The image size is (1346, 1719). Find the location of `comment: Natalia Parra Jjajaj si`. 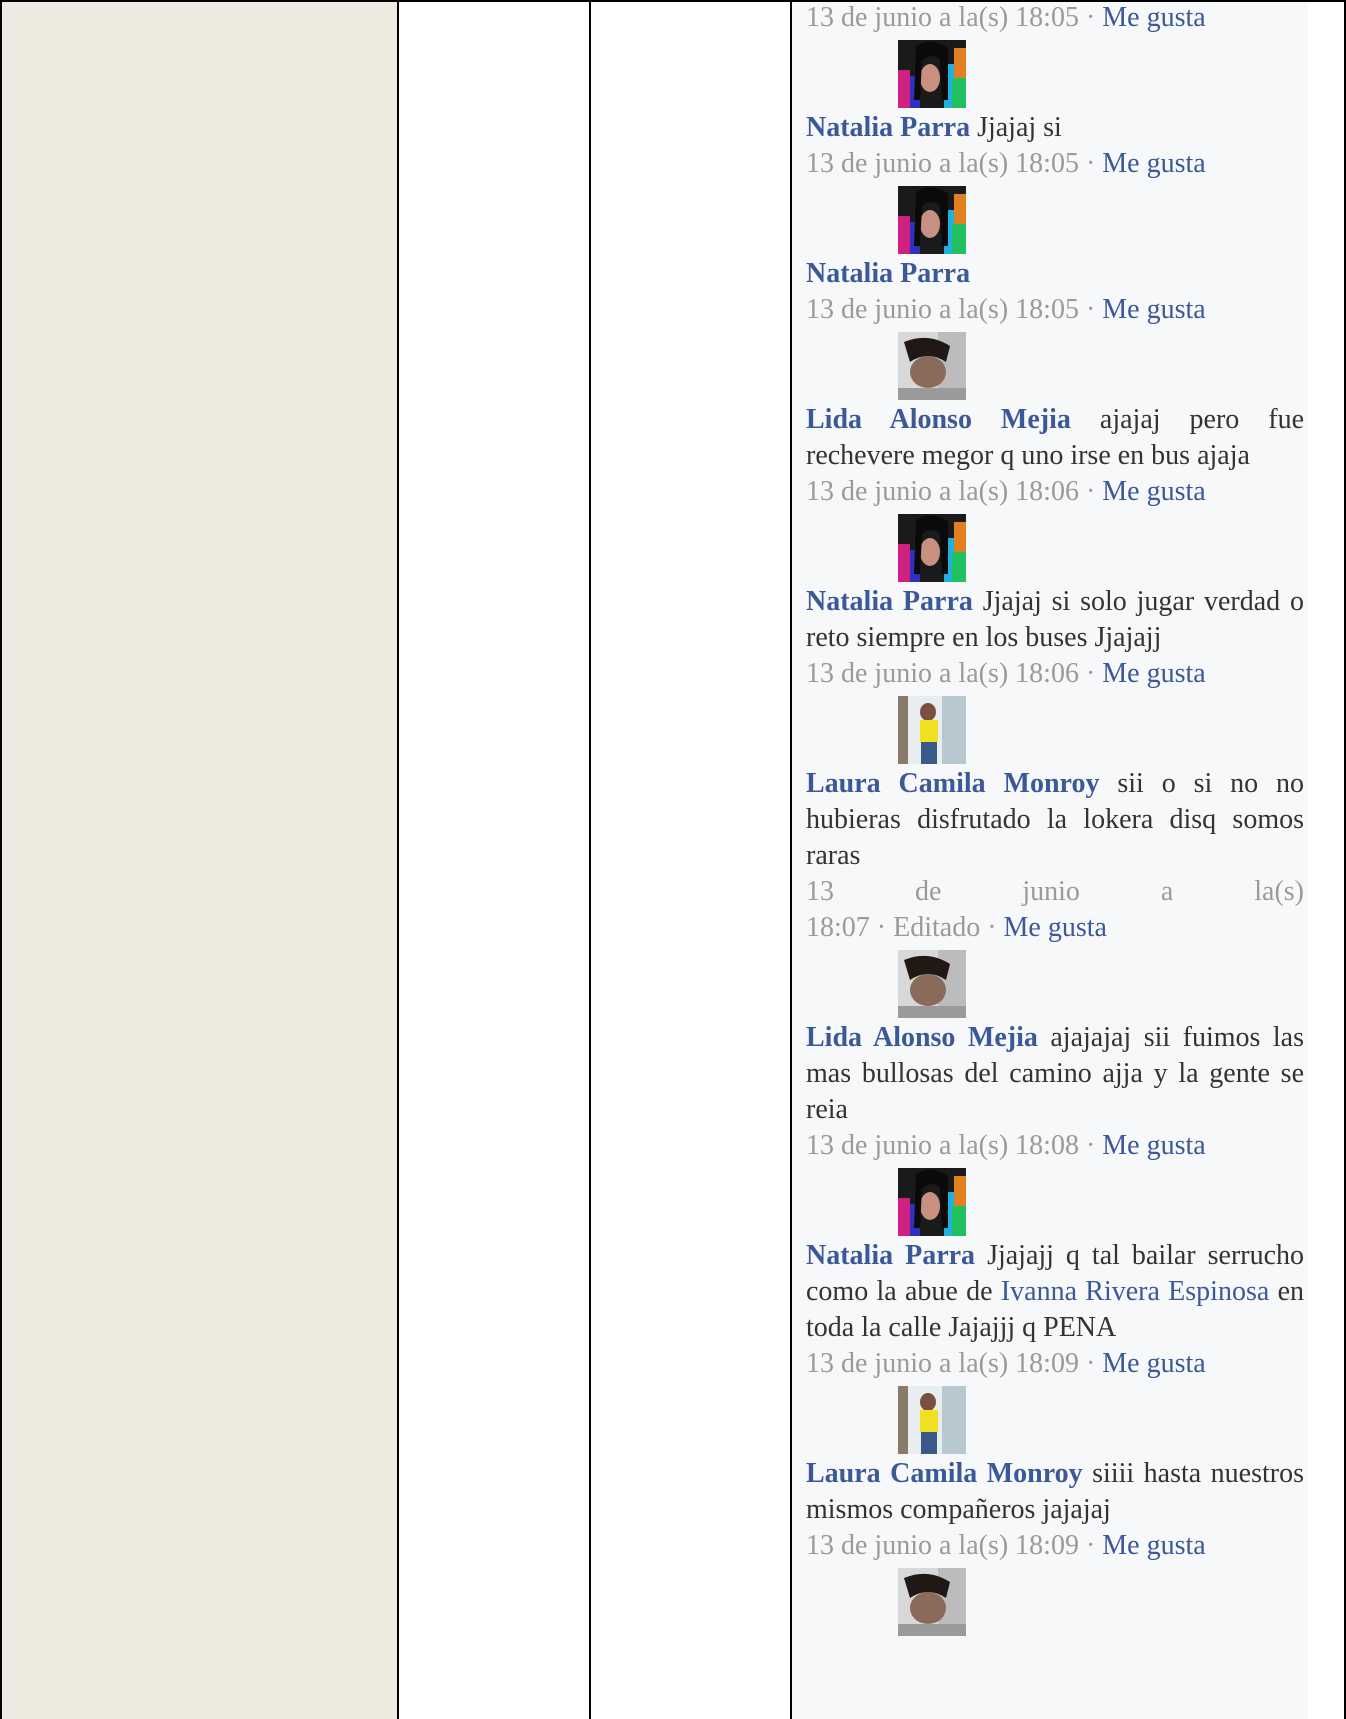

comment: Natalia Parra Jjajaj si is located at coordinates (934, 127).